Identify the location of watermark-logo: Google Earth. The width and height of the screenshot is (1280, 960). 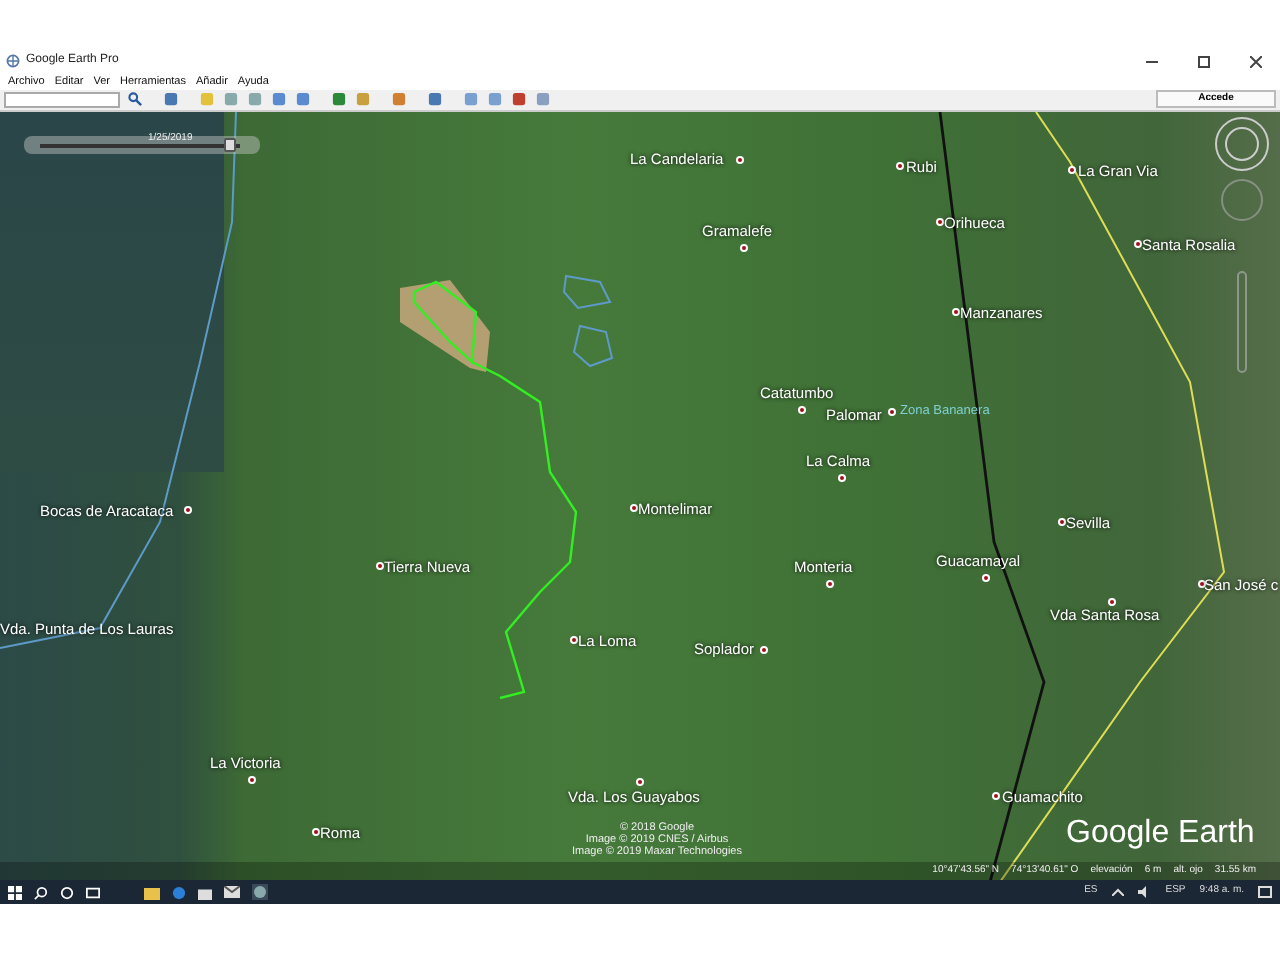
(1160, 833).